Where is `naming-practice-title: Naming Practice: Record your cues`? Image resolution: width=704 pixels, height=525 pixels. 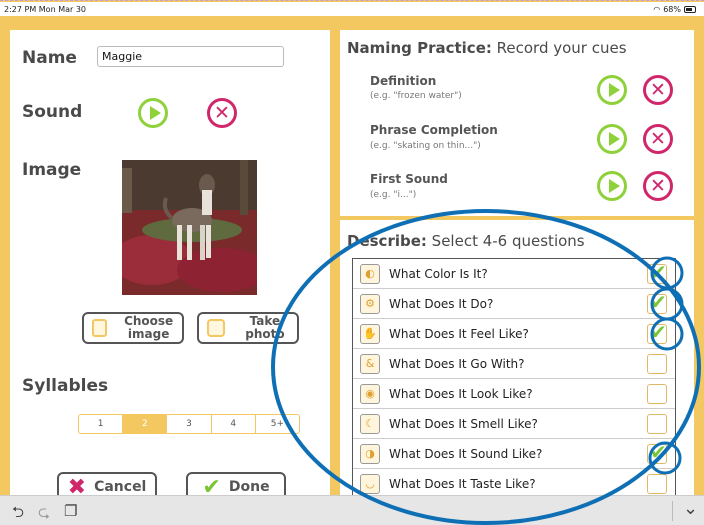
naming-practice-title: Naming Practice: Record your cues is located at coordinates (487, 48).